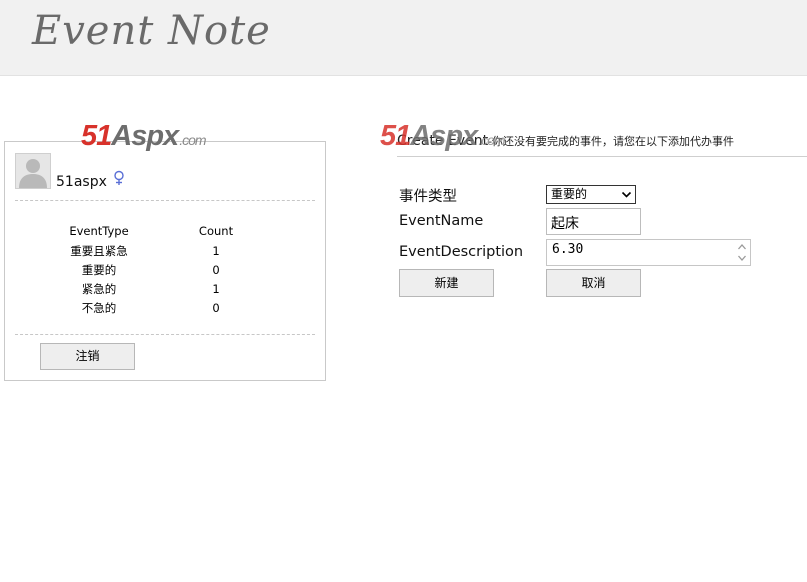 The height and width of the screenshot is (582, 807). I want to click on table-row: 重要且紧急 1, so click(168, 250).